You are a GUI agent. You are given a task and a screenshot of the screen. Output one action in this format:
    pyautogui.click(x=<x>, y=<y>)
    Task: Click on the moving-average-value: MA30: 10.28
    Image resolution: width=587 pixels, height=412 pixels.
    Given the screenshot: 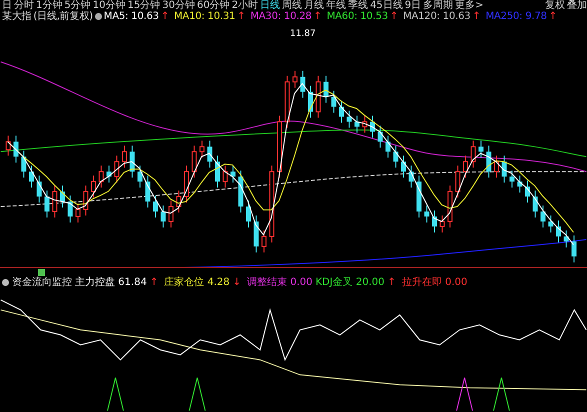 What is the action you would take?
    pyautogui.click(x=281, y=16)
    